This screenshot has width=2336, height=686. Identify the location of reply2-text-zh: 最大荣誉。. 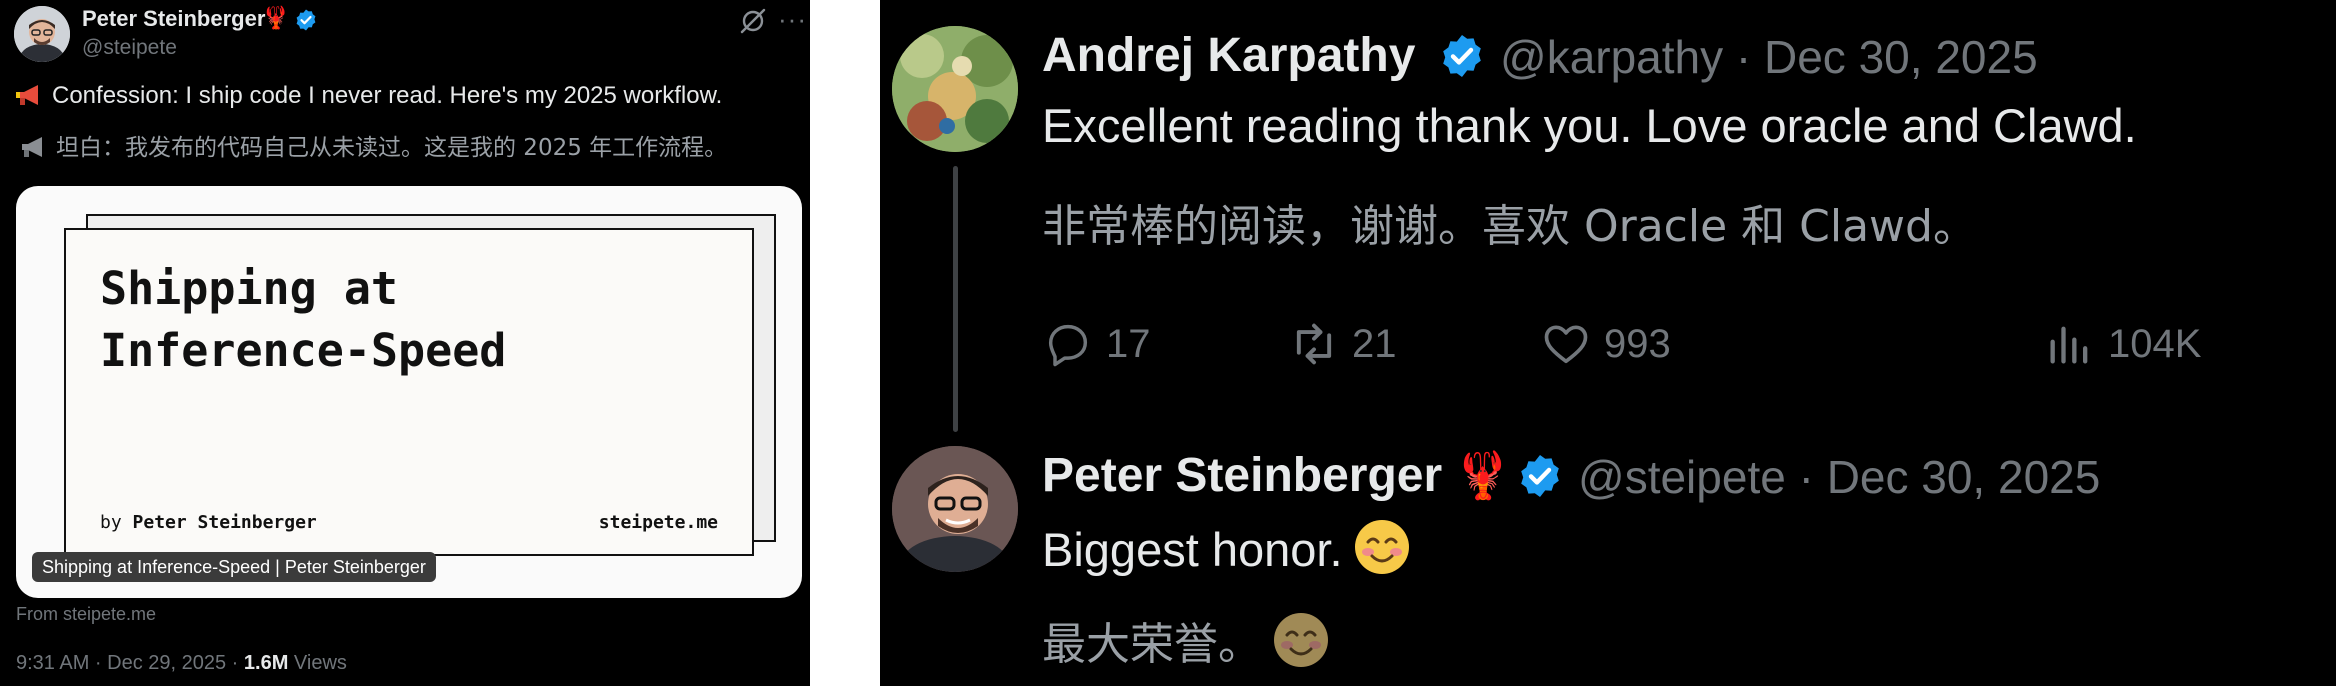
(1186, 640).